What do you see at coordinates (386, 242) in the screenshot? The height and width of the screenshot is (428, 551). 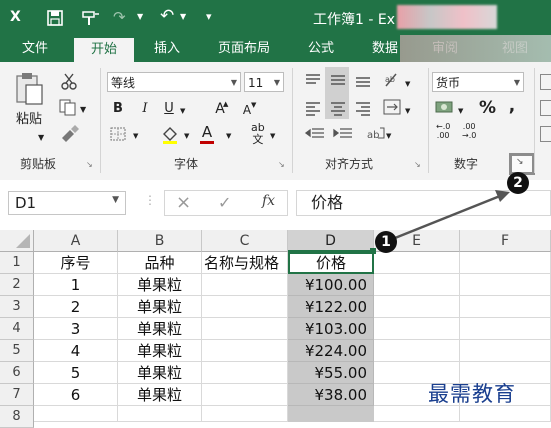 I see `step-1-marker: 1` at bounding box center [386, 242].